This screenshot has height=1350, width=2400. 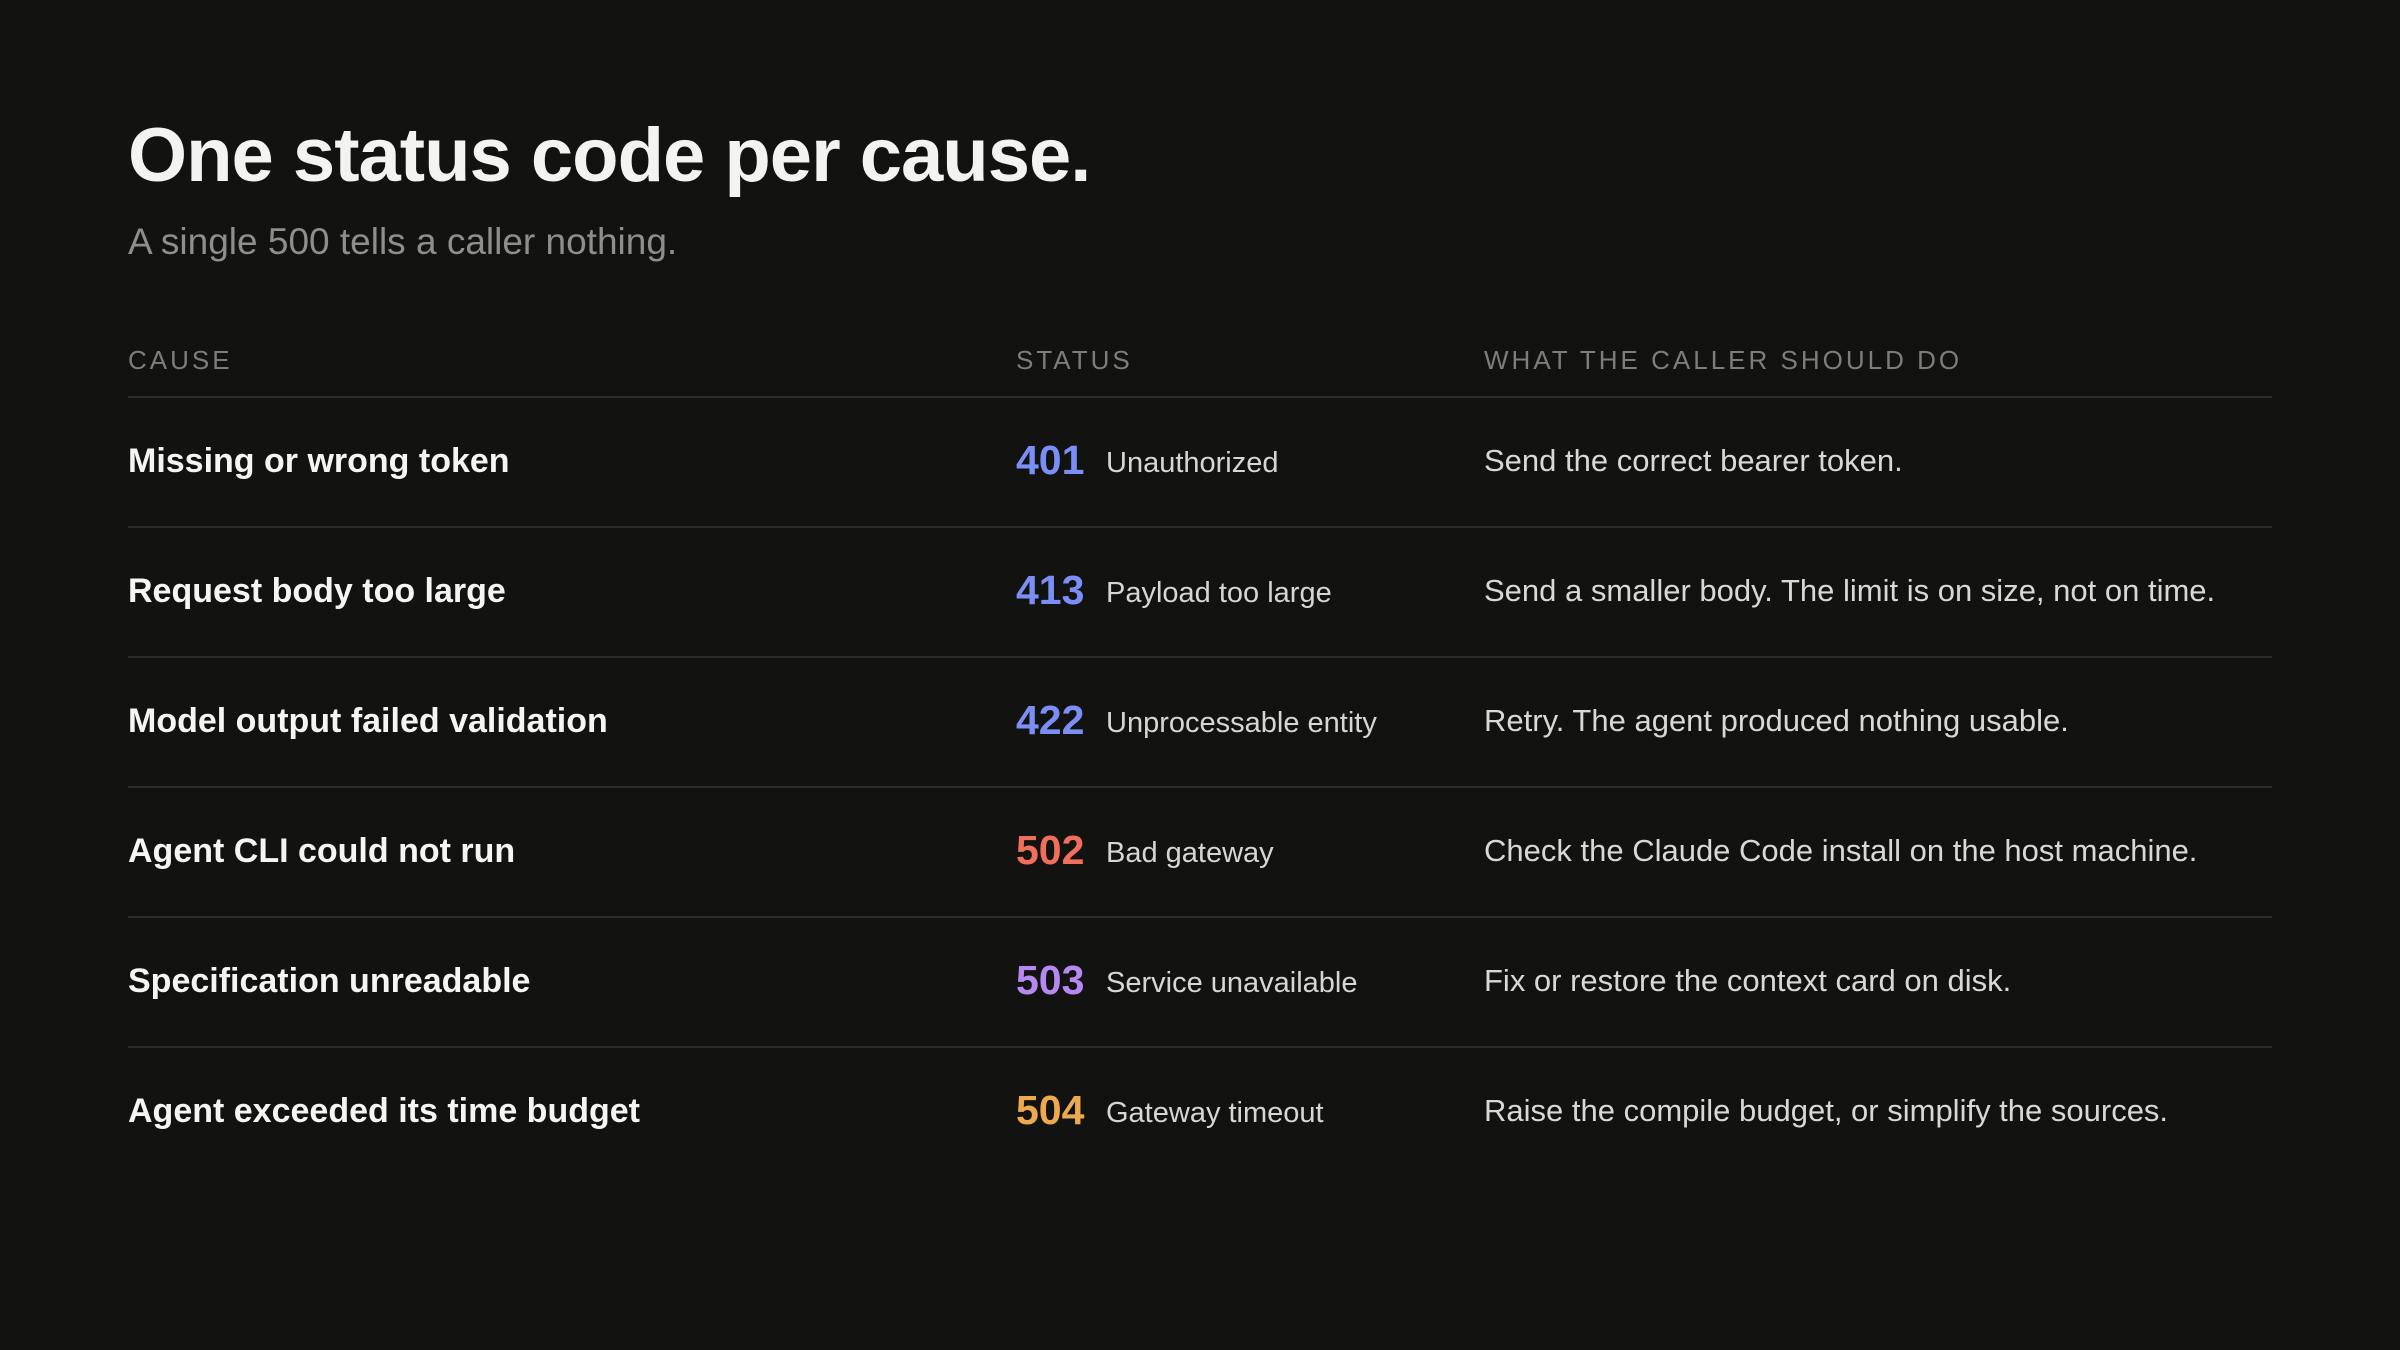 What do you see at coordinates (1215, 1113) in the screenshot?
I see `status-text: Gateway timeout` at bounding box center [1215, 1113].